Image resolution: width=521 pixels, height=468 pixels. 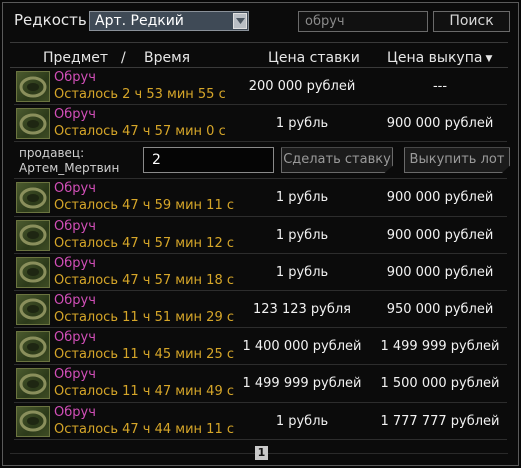 What do you see at coordinates (50, 20) in the screenshot?
I see `rarity-label: Редкость` at bounding box center [50, 20].